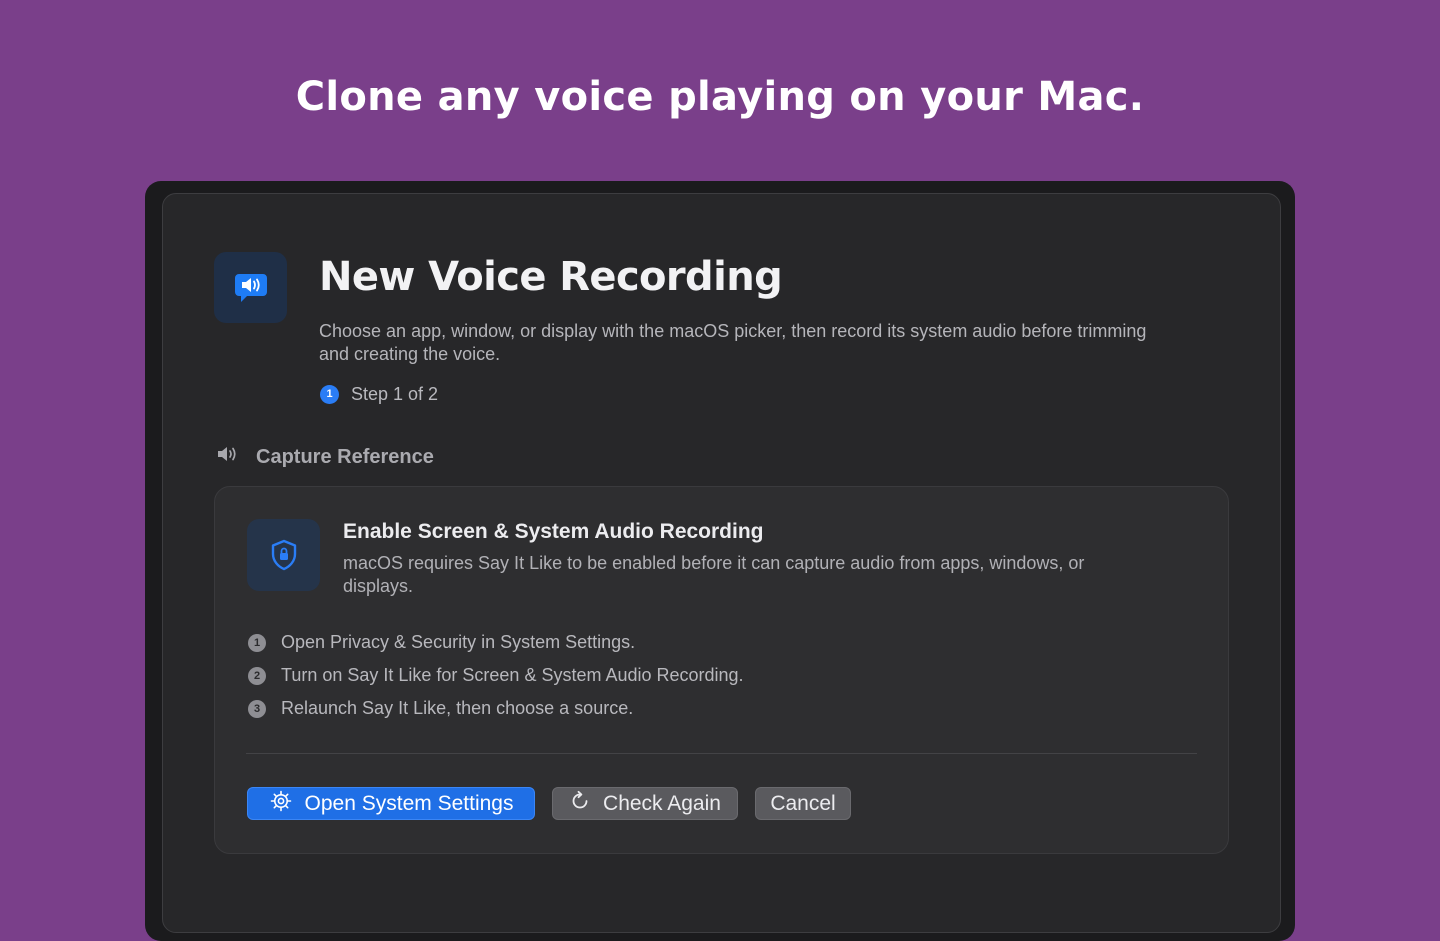  Describe the element at coordinates (553, 531) in the screenshot. I see `card-title: Enable Screen & System Audio Recording` at that location.